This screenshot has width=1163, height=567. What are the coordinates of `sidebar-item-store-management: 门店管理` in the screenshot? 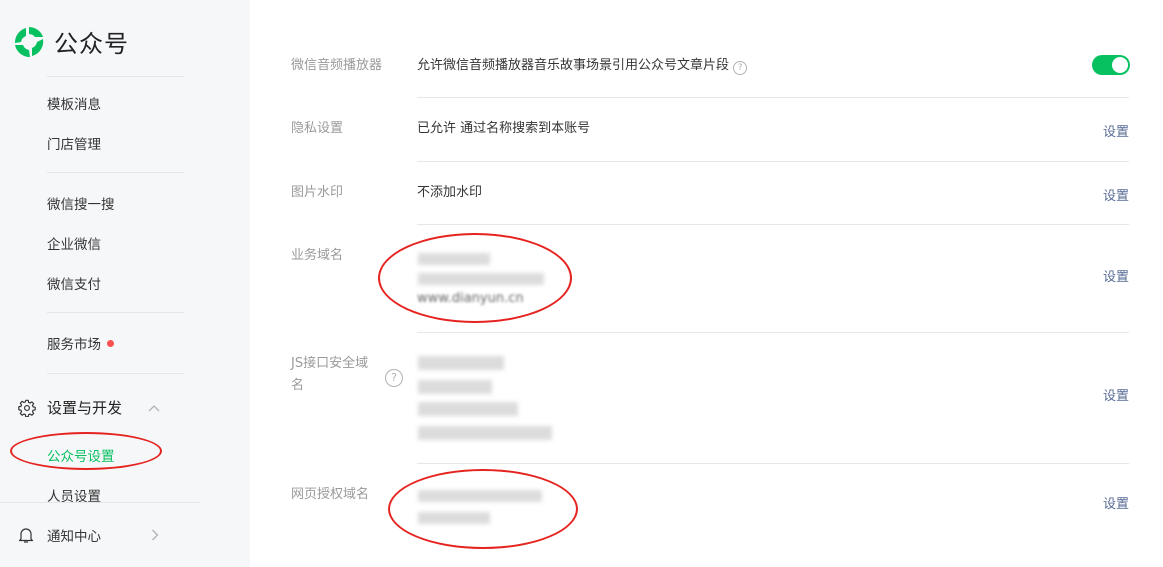 It's located at (74, 143).